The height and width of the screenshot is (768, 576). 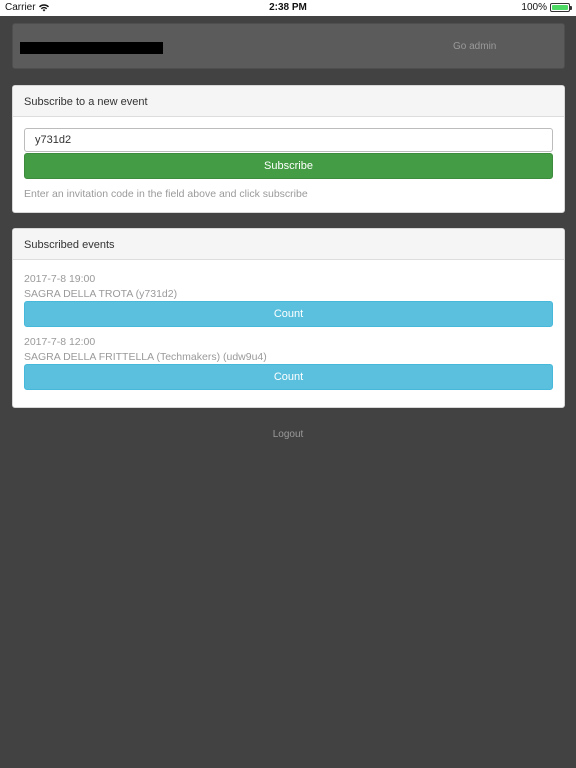 I want to click on status-bar: Carrier 2:38 PM 100%, so click(x=288, y=8).